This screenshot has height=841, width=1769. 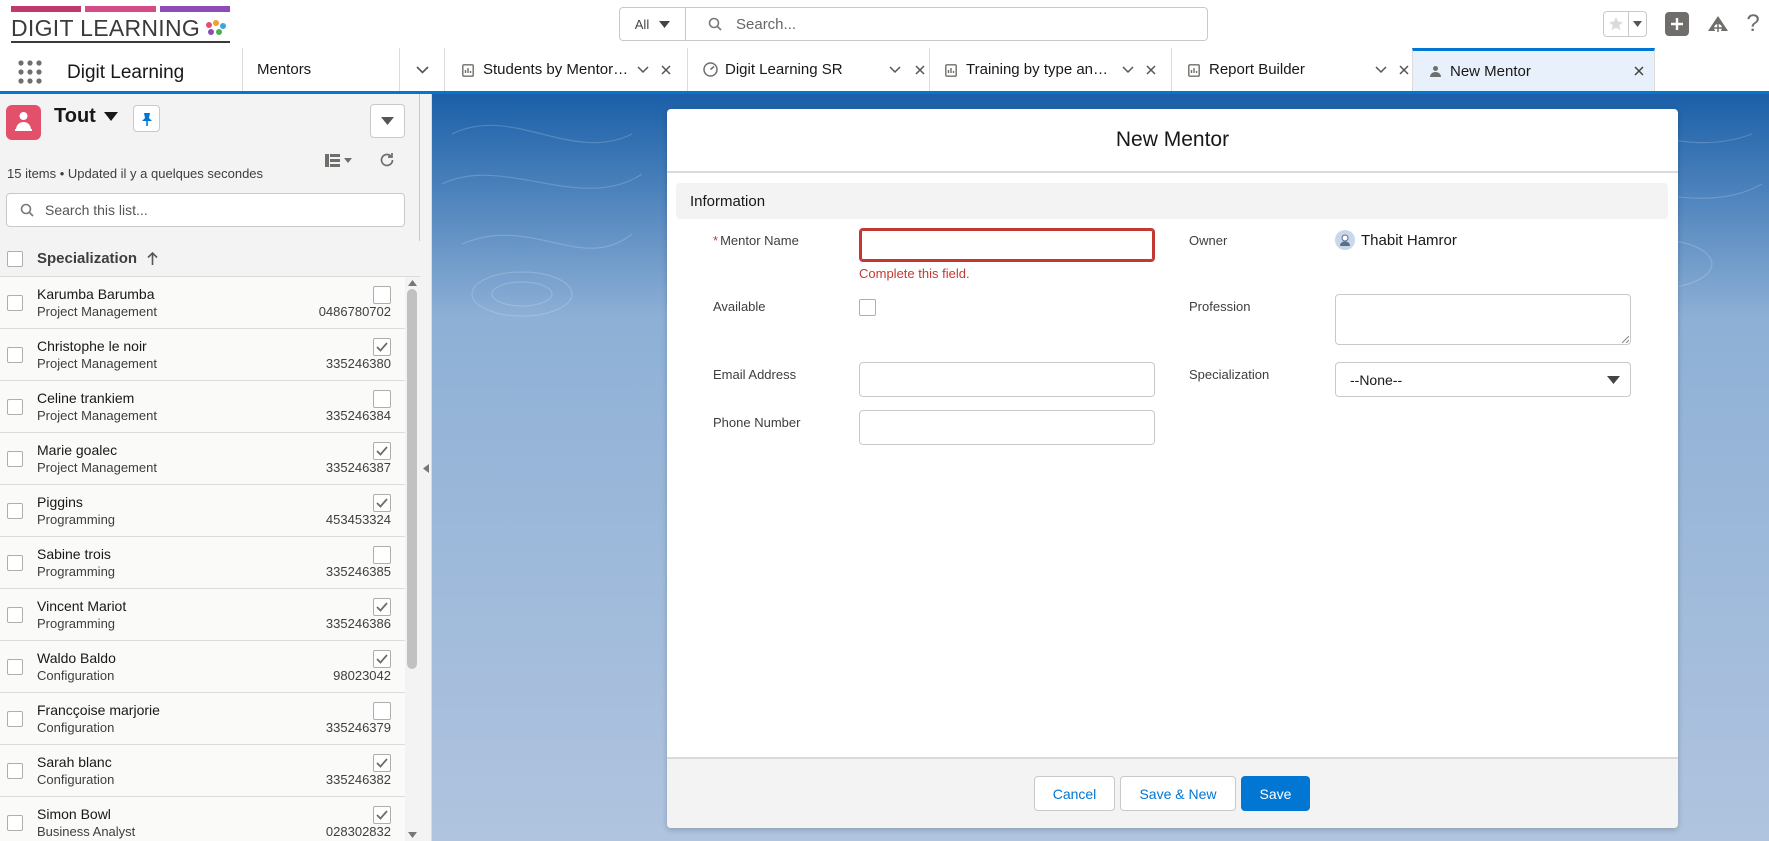 What do you see at coordinates (97, 258) in the screenshot?
I see `sort-specialization-header: Specialization` at bounding box center [97, 258].